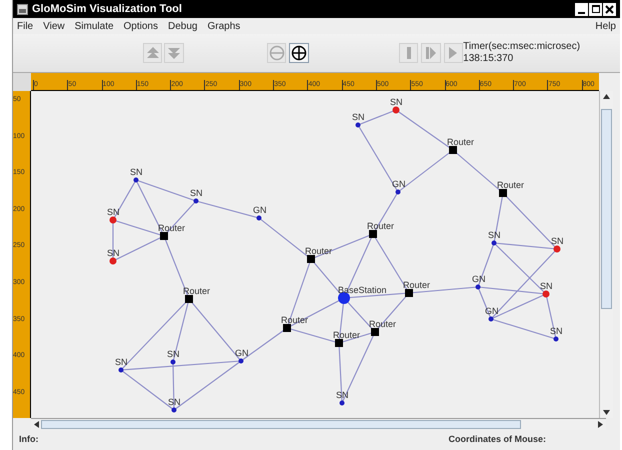  Describe the element at coordinates (22, 82) in the screenshot. I see `ruler-corner` at that location.